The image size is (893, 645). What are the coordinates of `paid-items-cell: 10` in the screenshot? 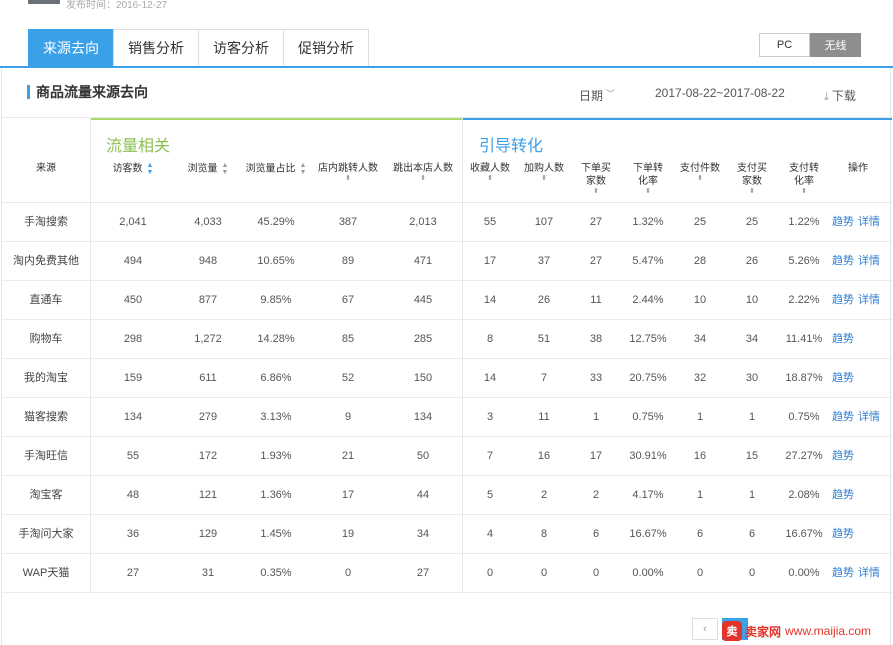 It's located at (700, 300).